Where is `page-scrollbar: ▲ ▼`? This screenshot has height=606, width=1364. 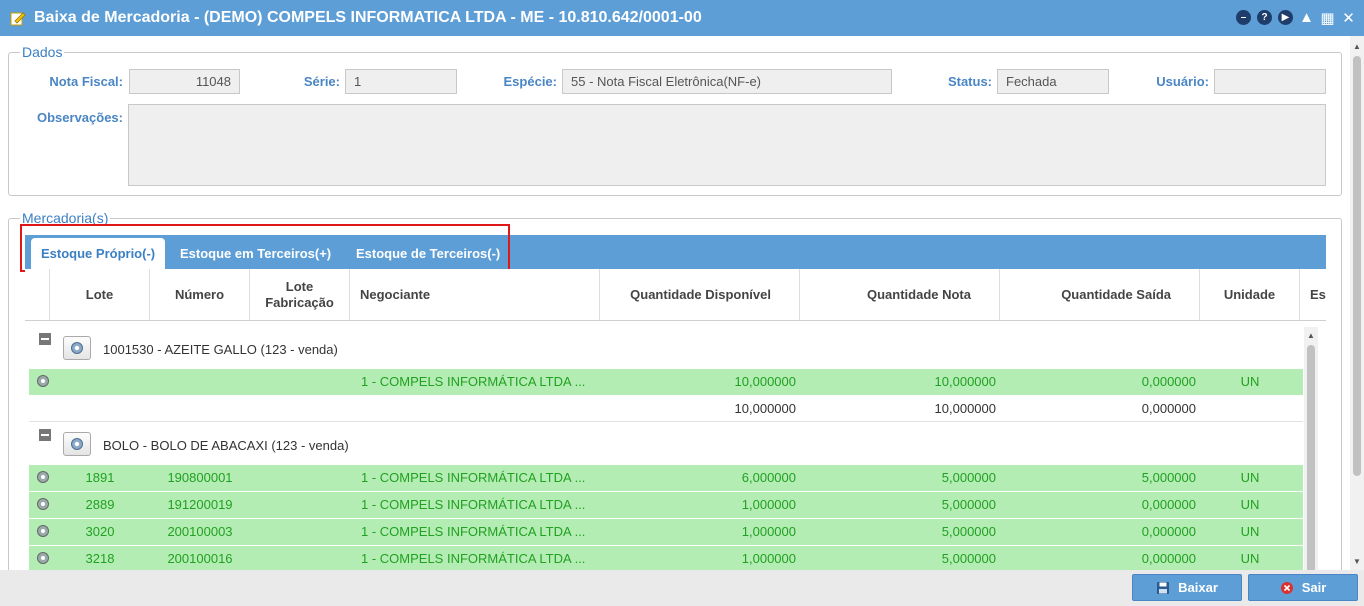
page-scrollbar: ▲ ▼ is located at coordinates (1357, 303).